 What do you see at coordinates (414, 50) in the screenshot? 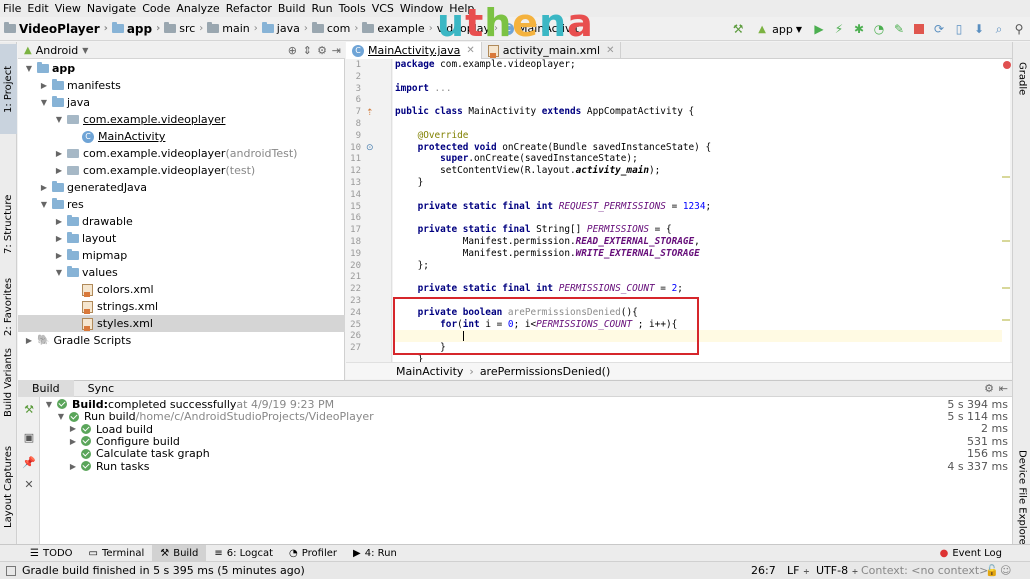
I see `tab-mainactivity-java: C MainActivity.java ✕` at bounding box center [414, 50].